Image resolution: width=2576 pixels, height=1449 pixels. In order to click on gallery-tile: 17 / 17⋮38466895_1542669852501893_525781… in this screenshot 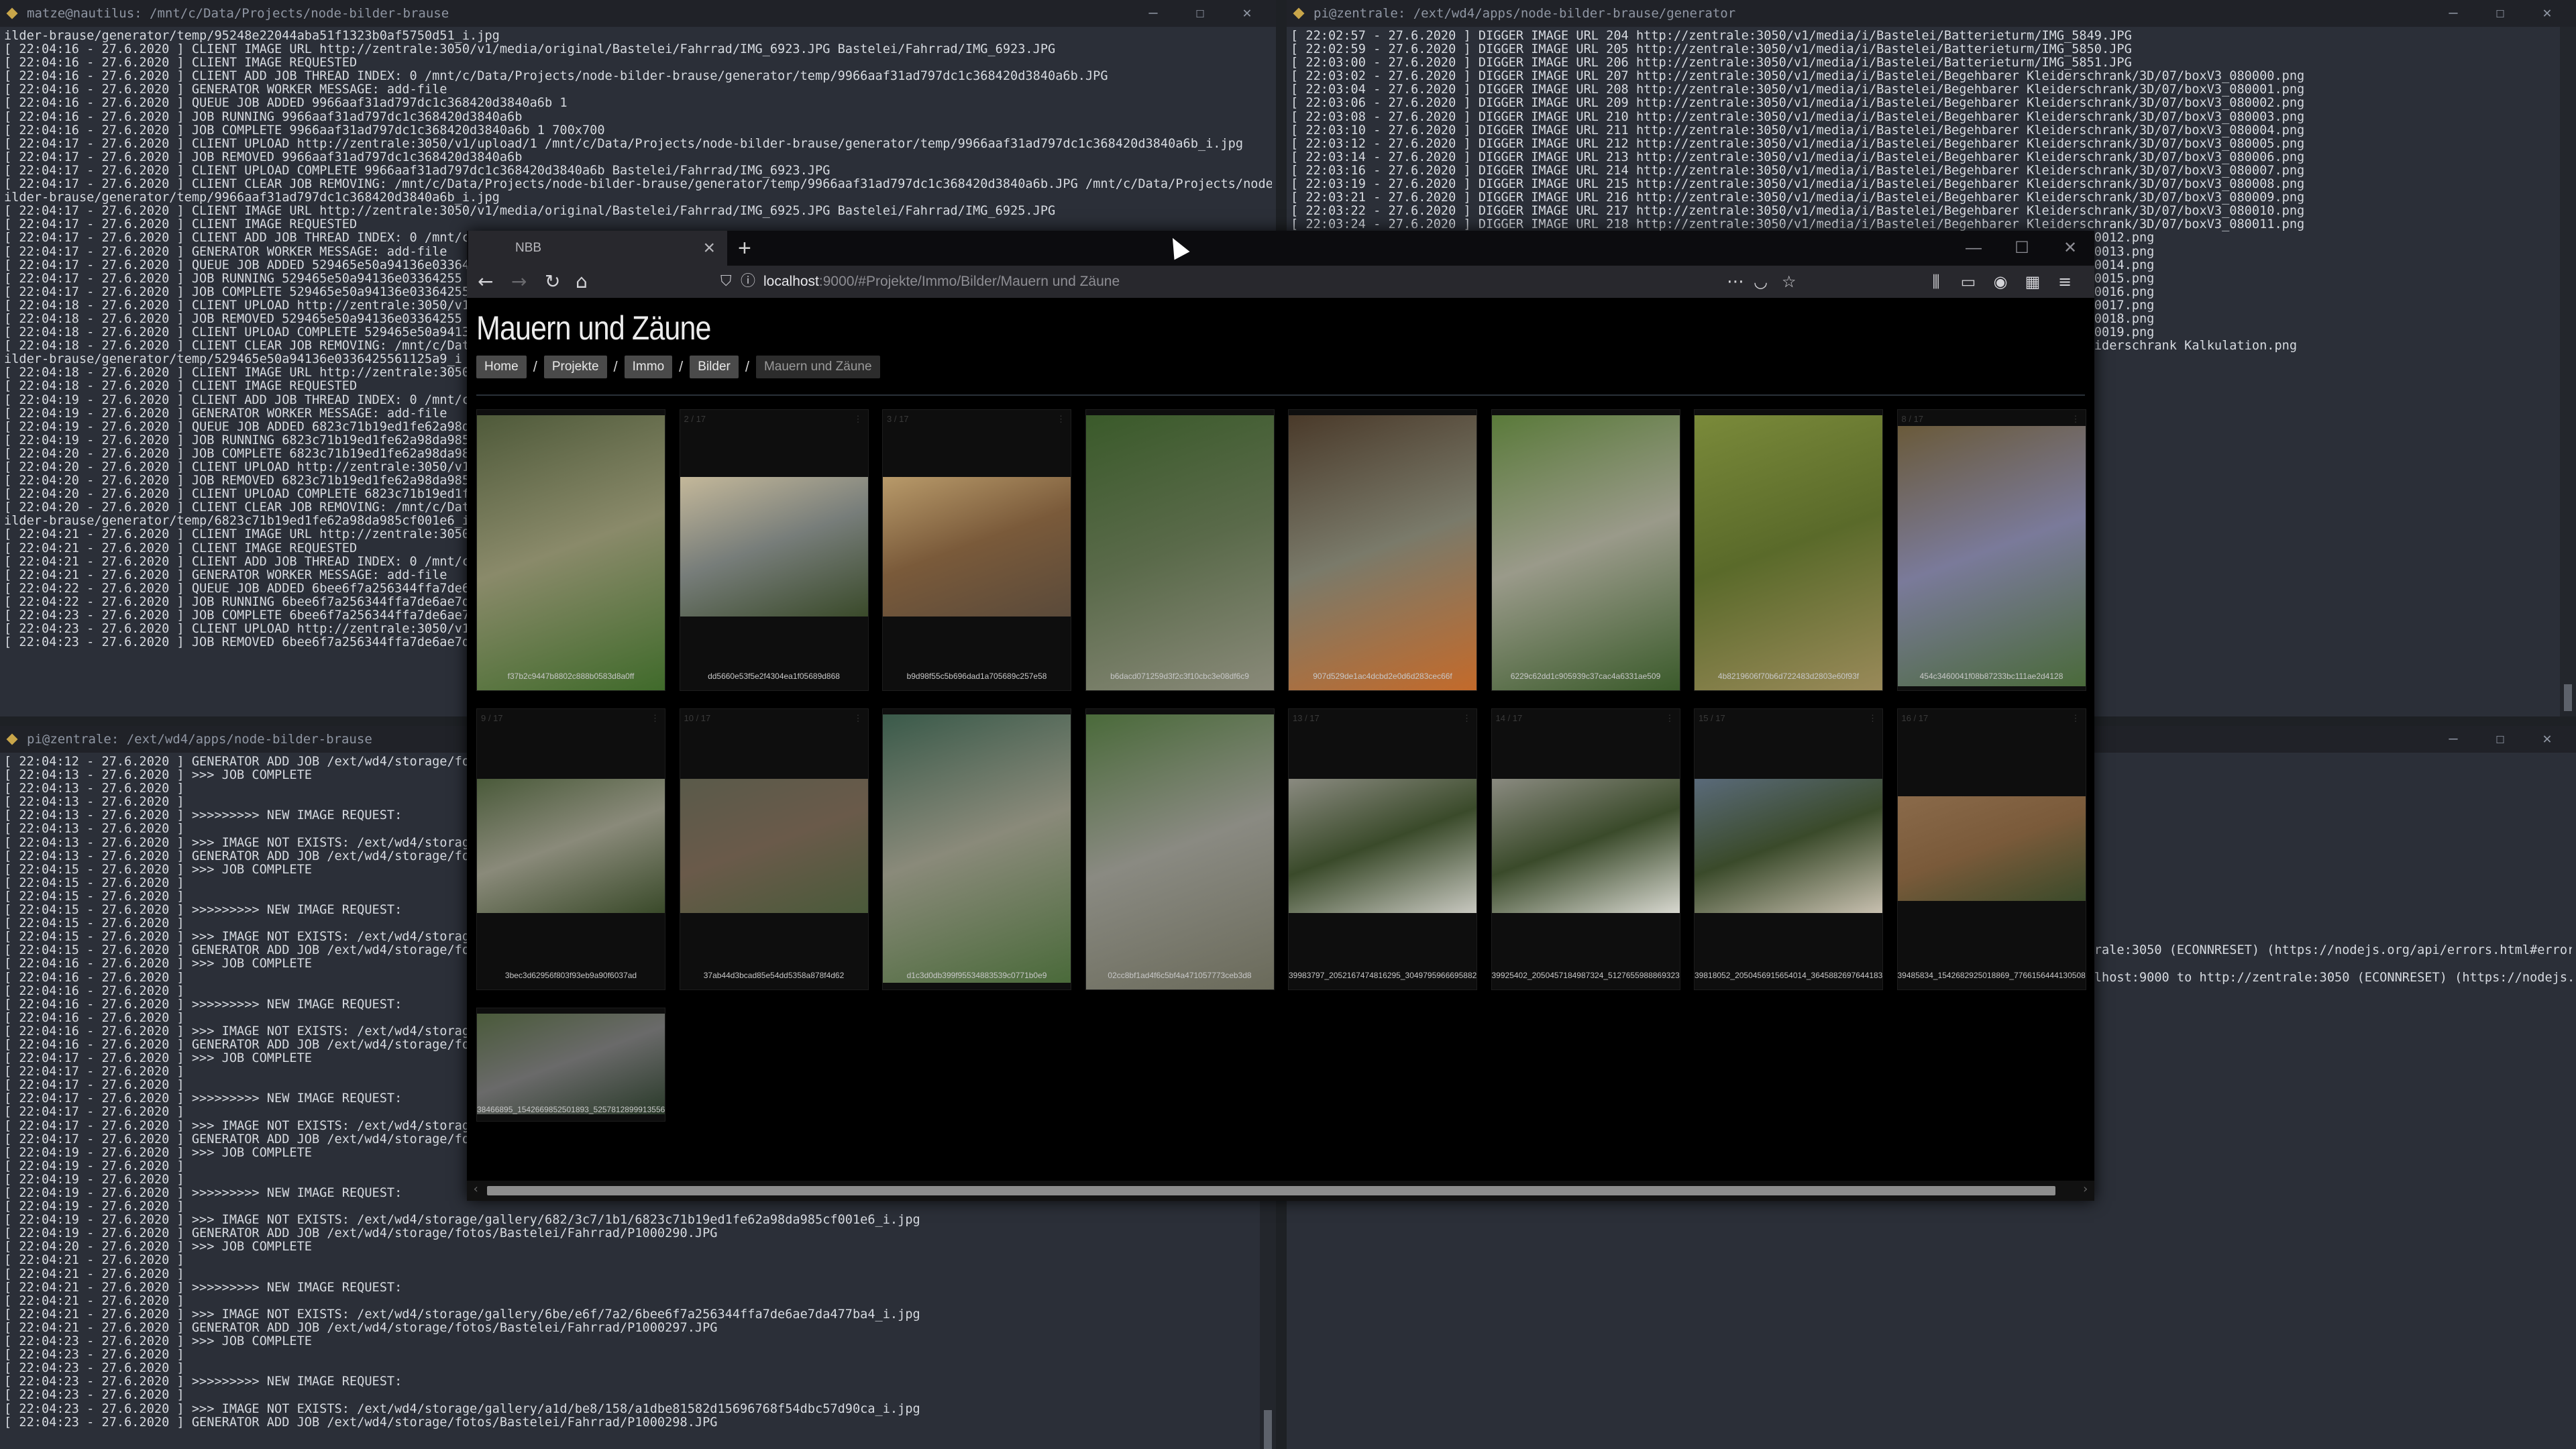, I will do `click(570, 1065)`.